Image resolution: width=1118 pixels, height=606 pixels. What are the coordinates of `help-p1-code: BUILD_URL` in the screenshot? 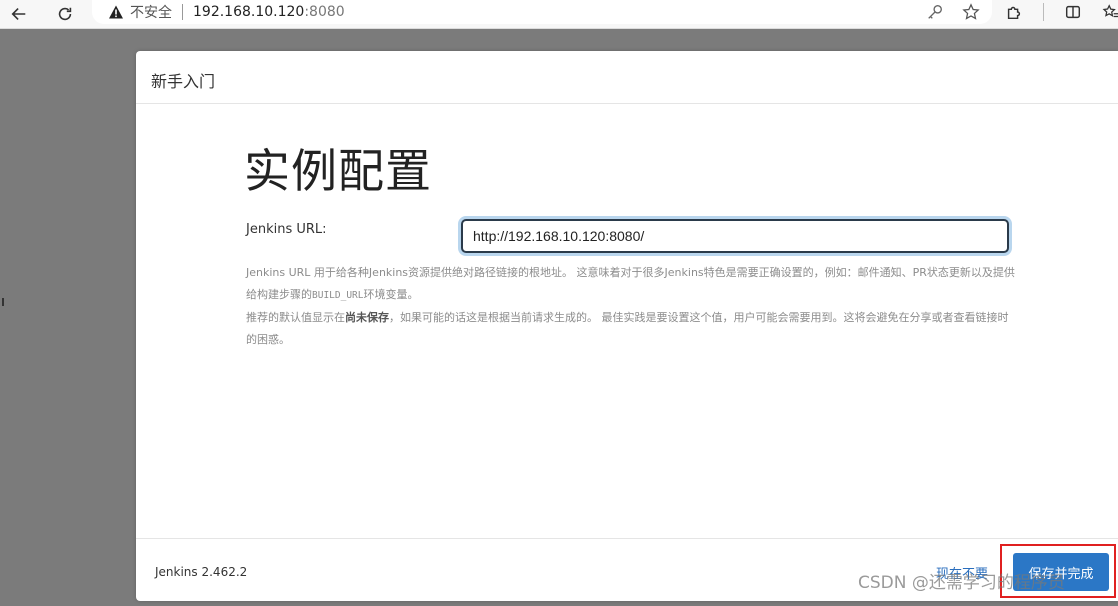 It's located at (338, 295).